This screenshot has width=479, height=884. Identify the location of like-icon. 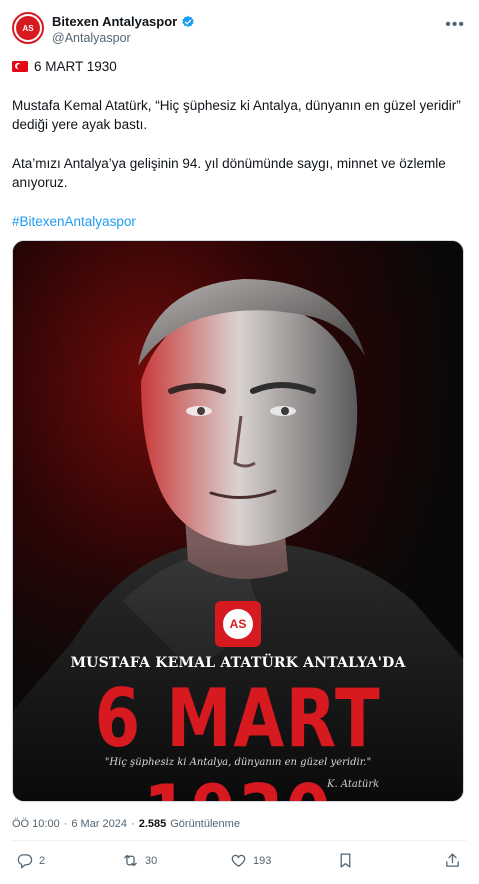
(238, 860).